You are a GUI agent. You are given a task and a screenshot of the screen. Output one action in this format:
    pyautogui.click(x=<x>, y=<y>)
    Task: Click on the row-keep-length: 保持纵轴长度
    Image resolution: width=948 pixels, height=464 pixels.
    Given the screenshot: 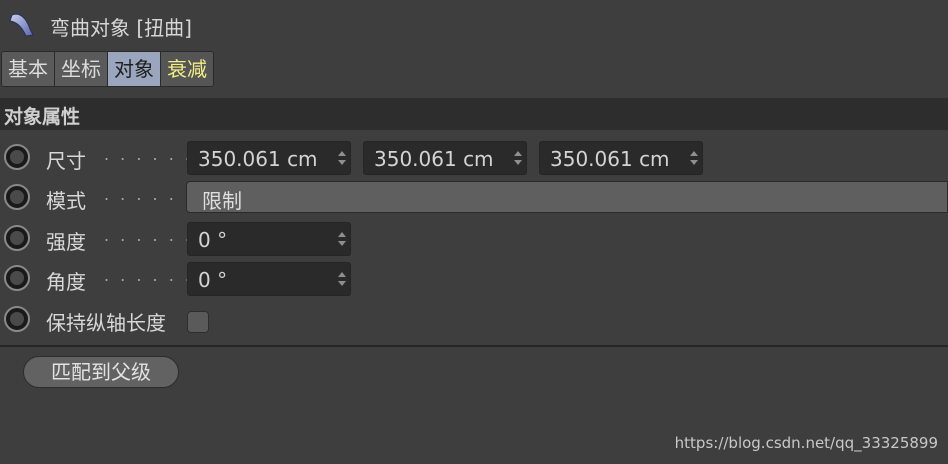 What is the action you would take?
    pyautogui.click(x=474, y=320)
    